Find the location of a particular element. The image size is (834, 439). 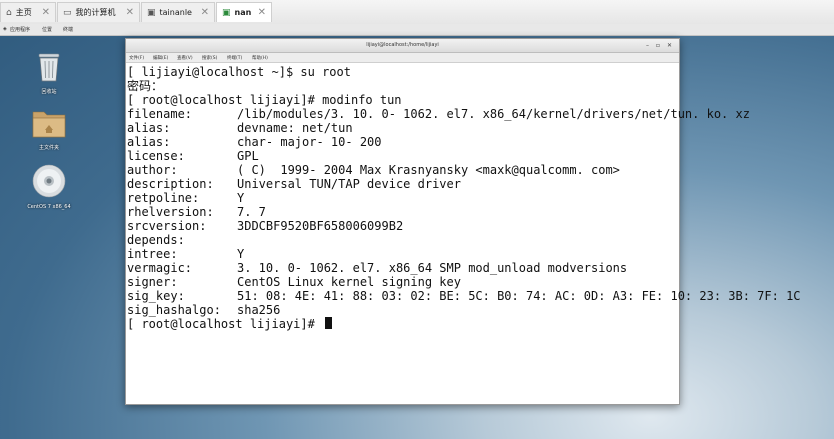

tab-label: tainanle is located at coordinates (175, 12).